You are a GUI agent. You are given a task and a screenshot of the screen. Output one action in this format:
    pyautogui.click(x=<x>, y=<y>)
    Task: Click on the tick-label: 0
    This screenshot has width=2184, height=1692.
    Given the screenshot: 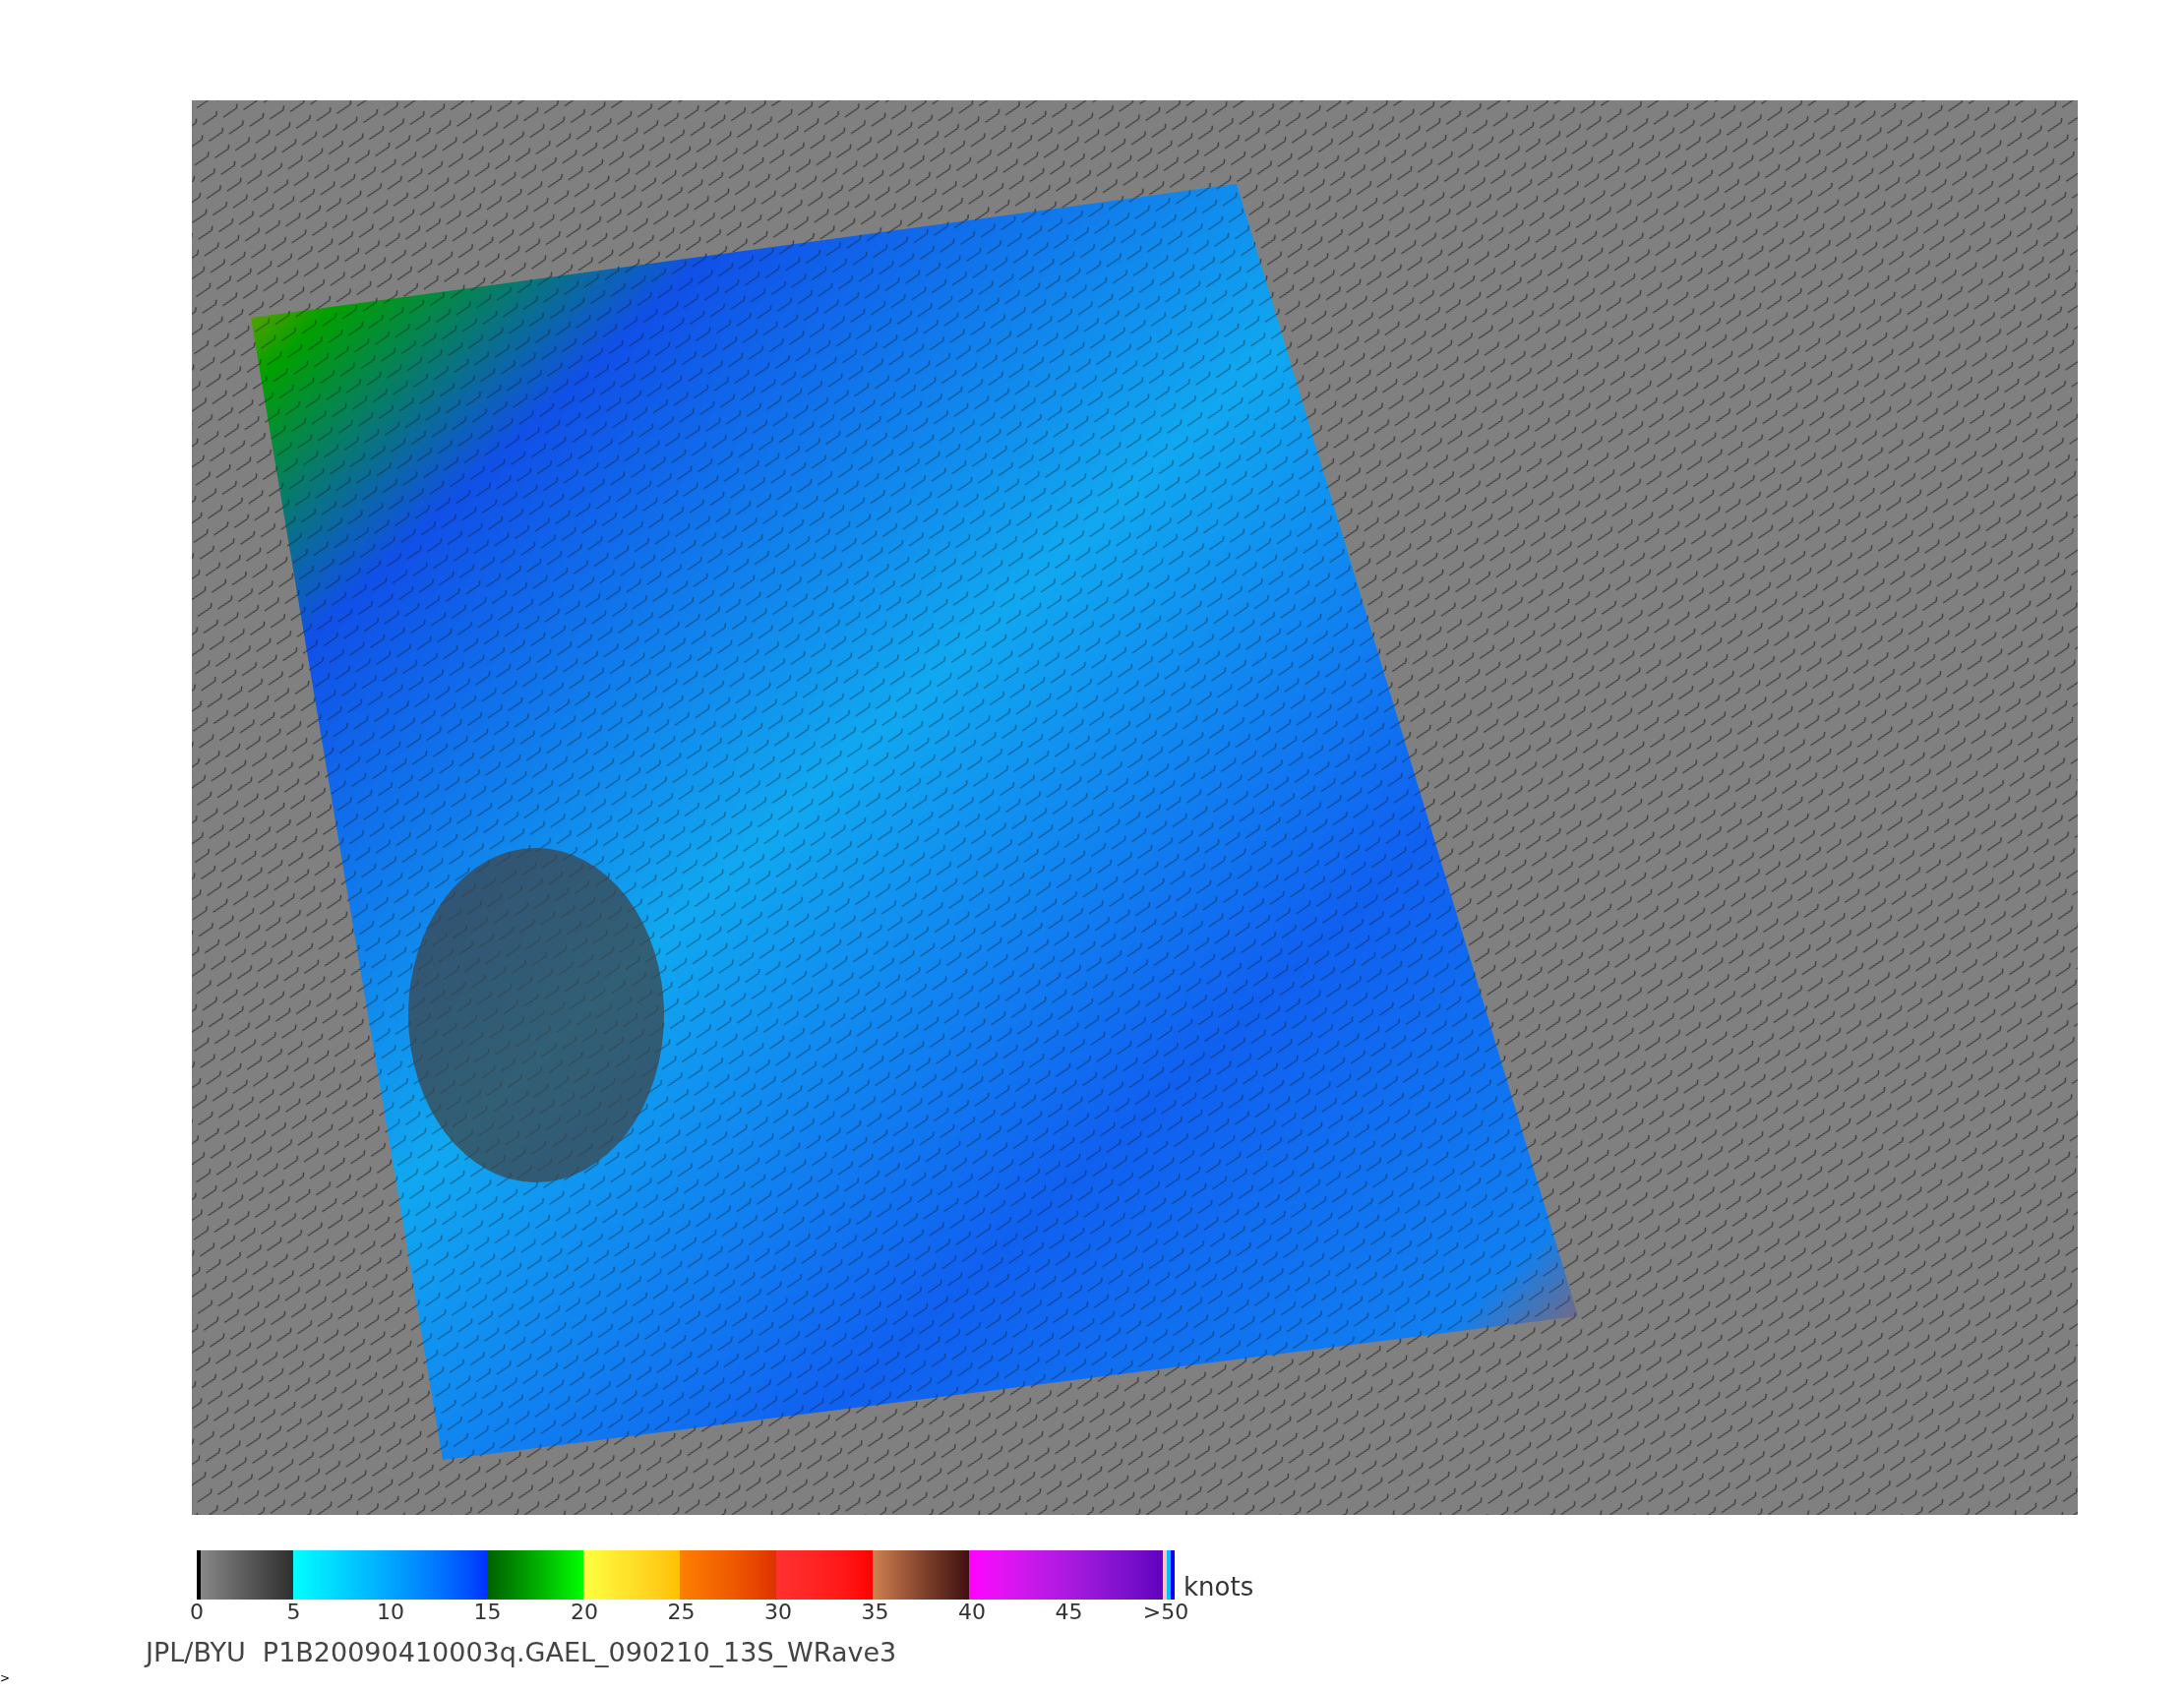 What is the action you would take?
    pyautogui.click(x=197, y=1612)
    